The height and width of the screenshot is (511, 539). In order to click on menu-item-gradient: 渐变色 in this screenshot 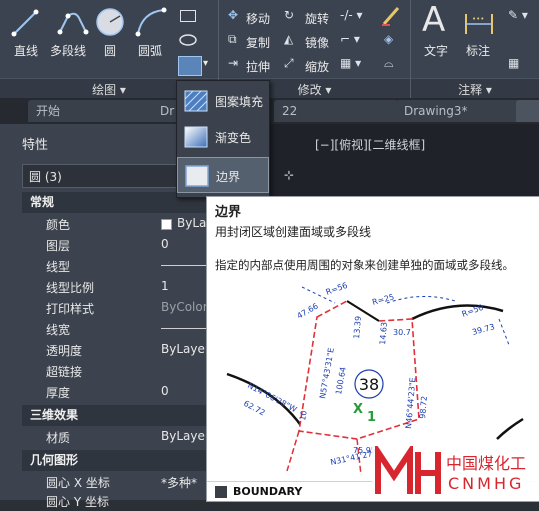, I will do `click(223, 137)`.